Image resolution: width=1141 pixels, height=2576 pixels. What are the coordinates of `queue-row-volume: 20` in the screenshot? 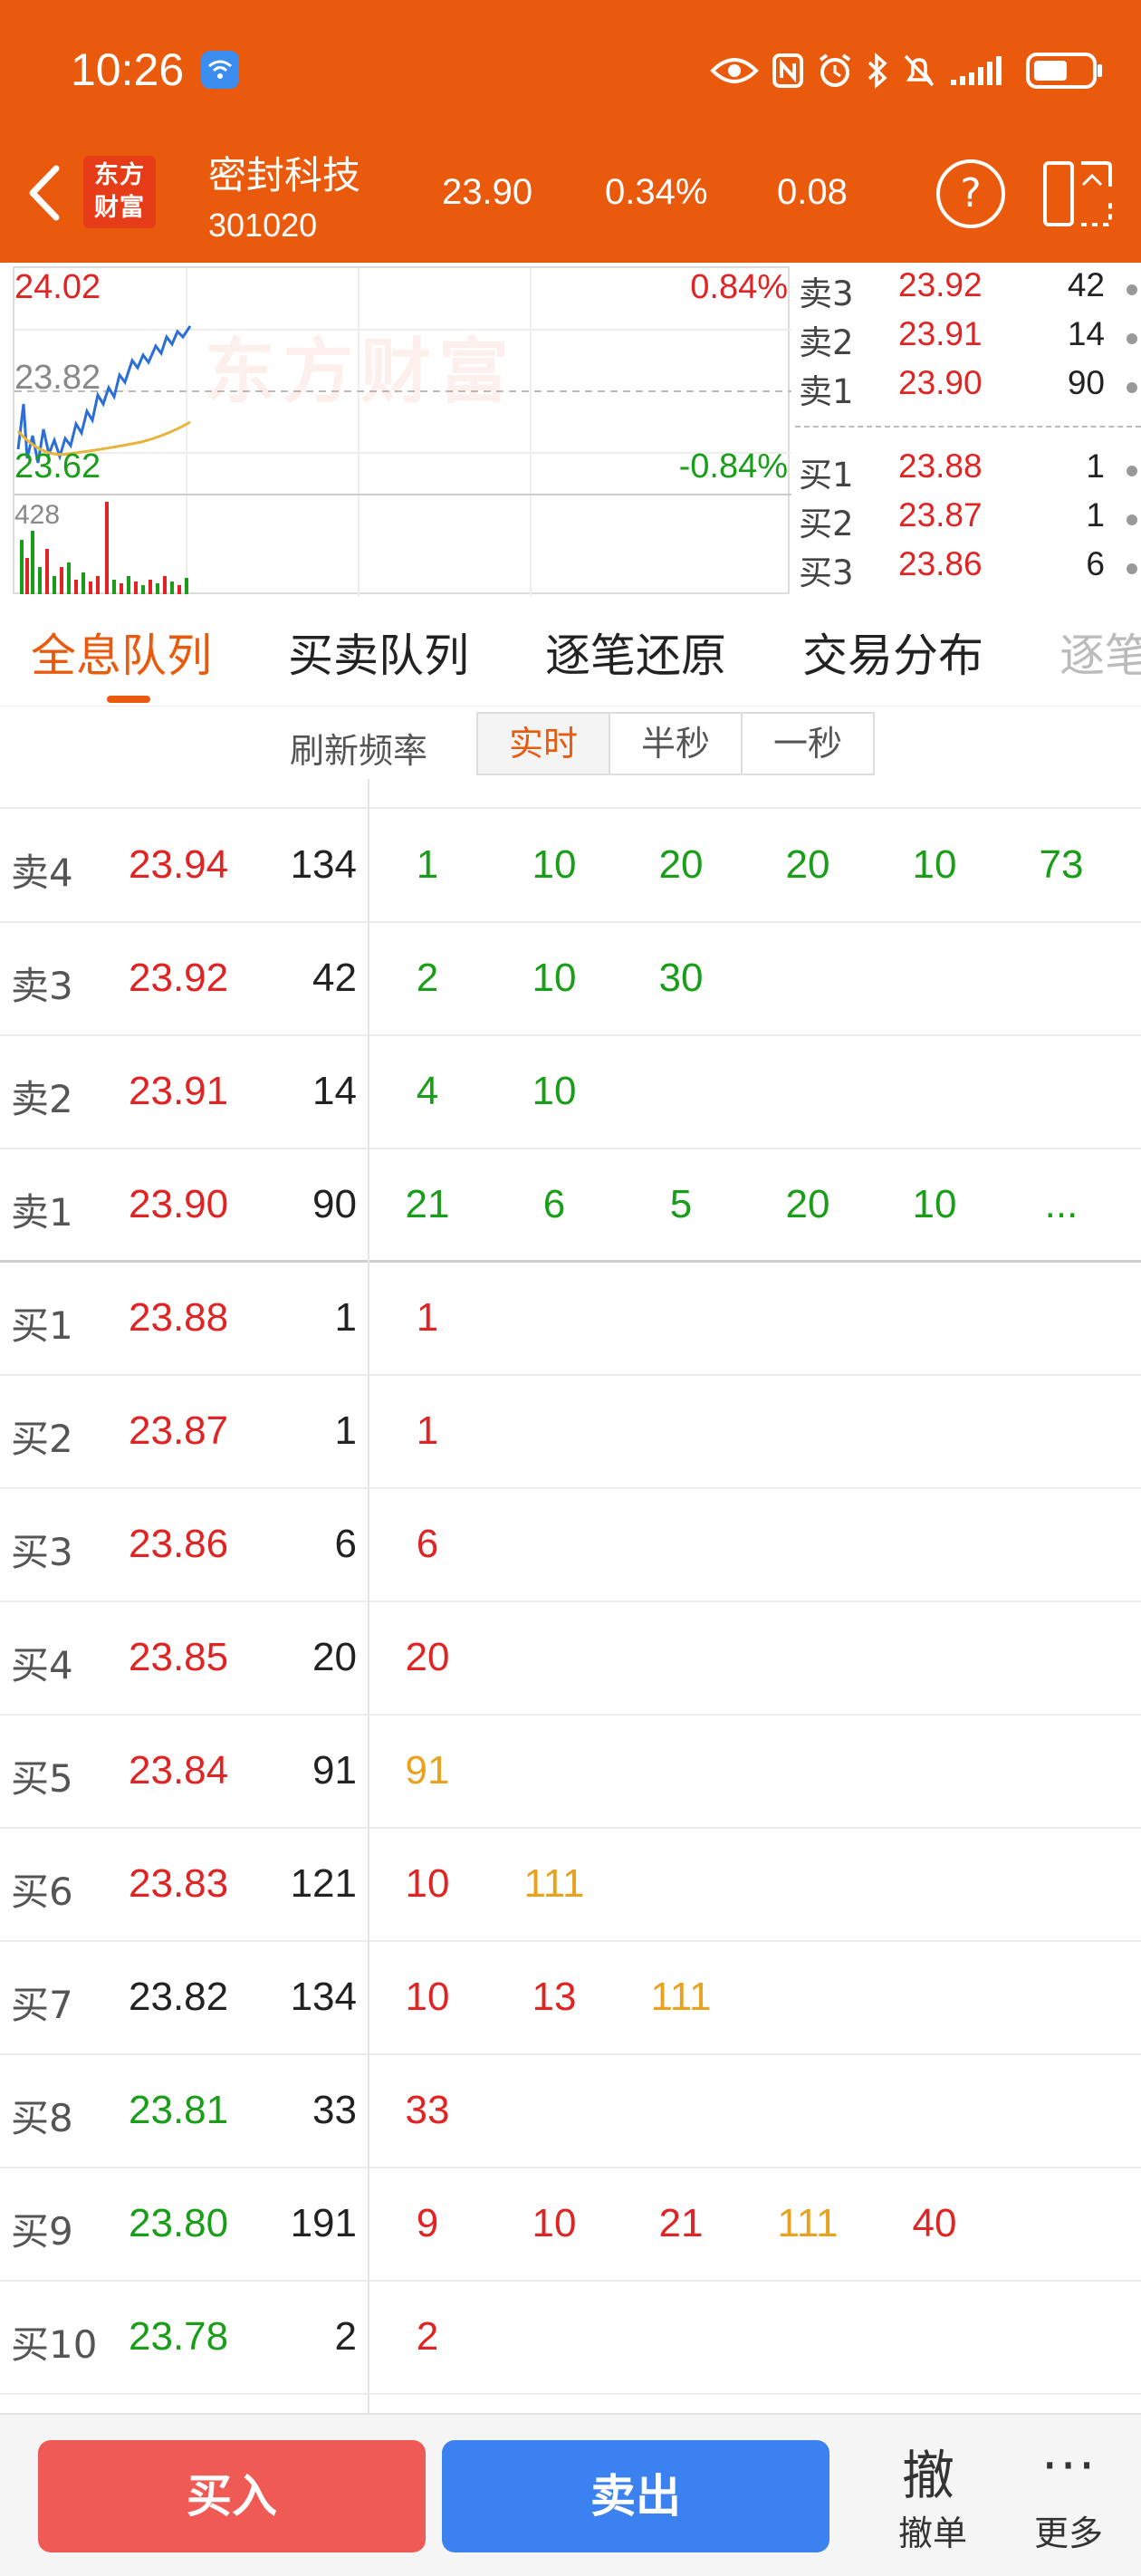 It's located at (334, 1657).